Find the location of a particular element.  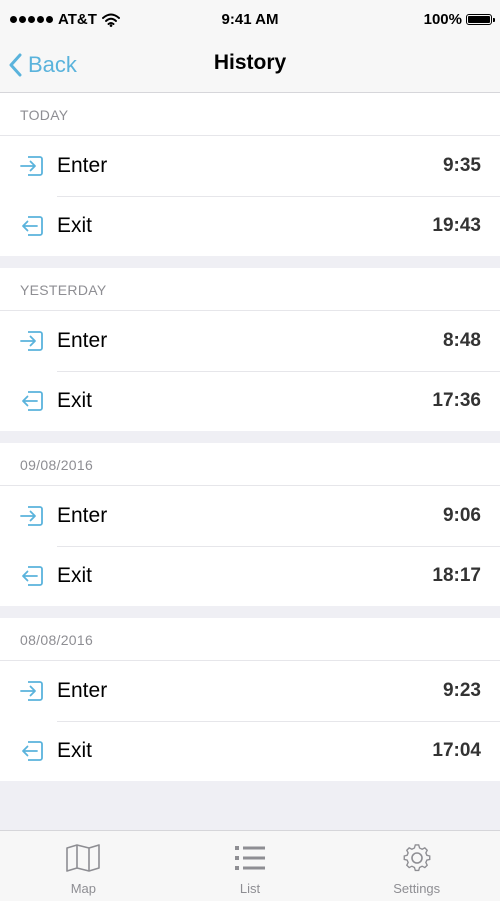

tab-bar: Map List Settings is located at coordinates (250, 865).